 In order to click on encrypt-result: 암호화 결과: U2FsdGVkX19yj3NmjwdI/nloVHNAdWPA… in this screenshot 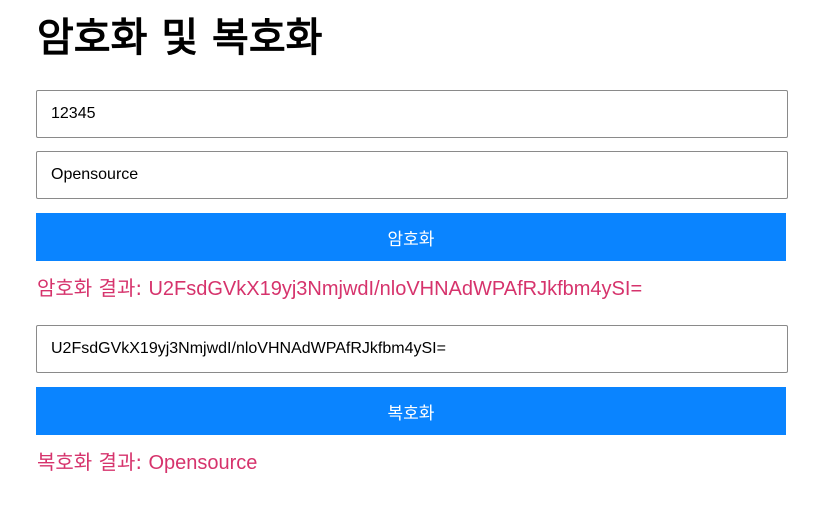, I will do `click(339, 288)`.